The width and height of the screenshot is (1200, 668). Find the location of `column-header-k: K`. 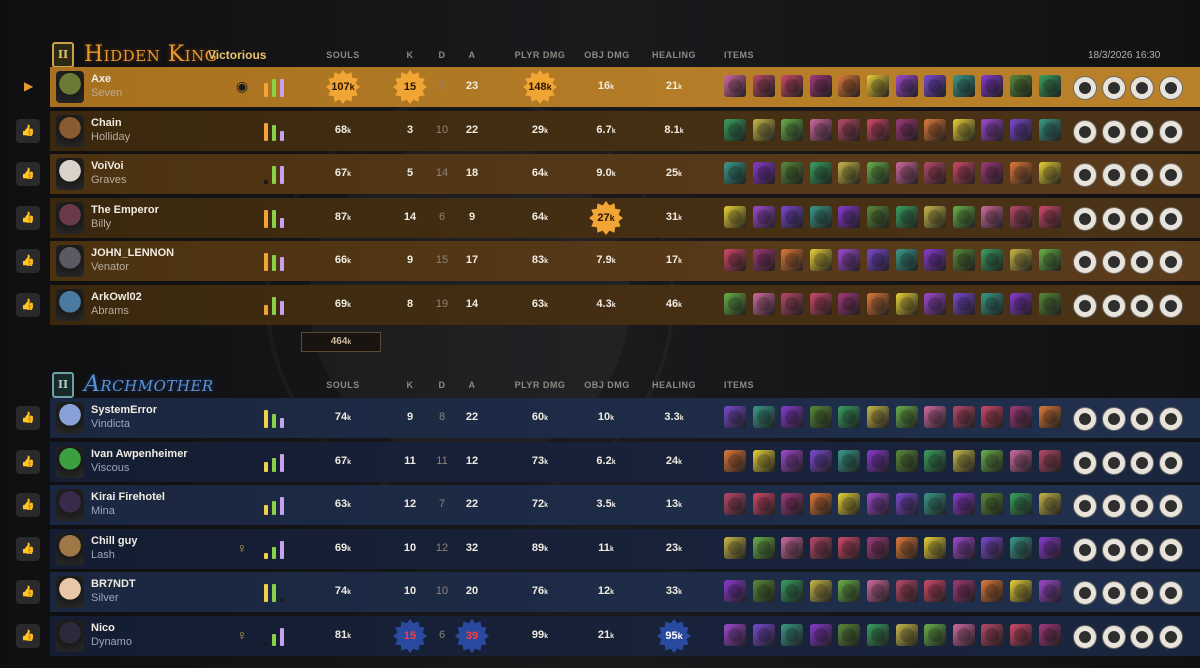

column-header-k: K is located at coordinates (410, 55).